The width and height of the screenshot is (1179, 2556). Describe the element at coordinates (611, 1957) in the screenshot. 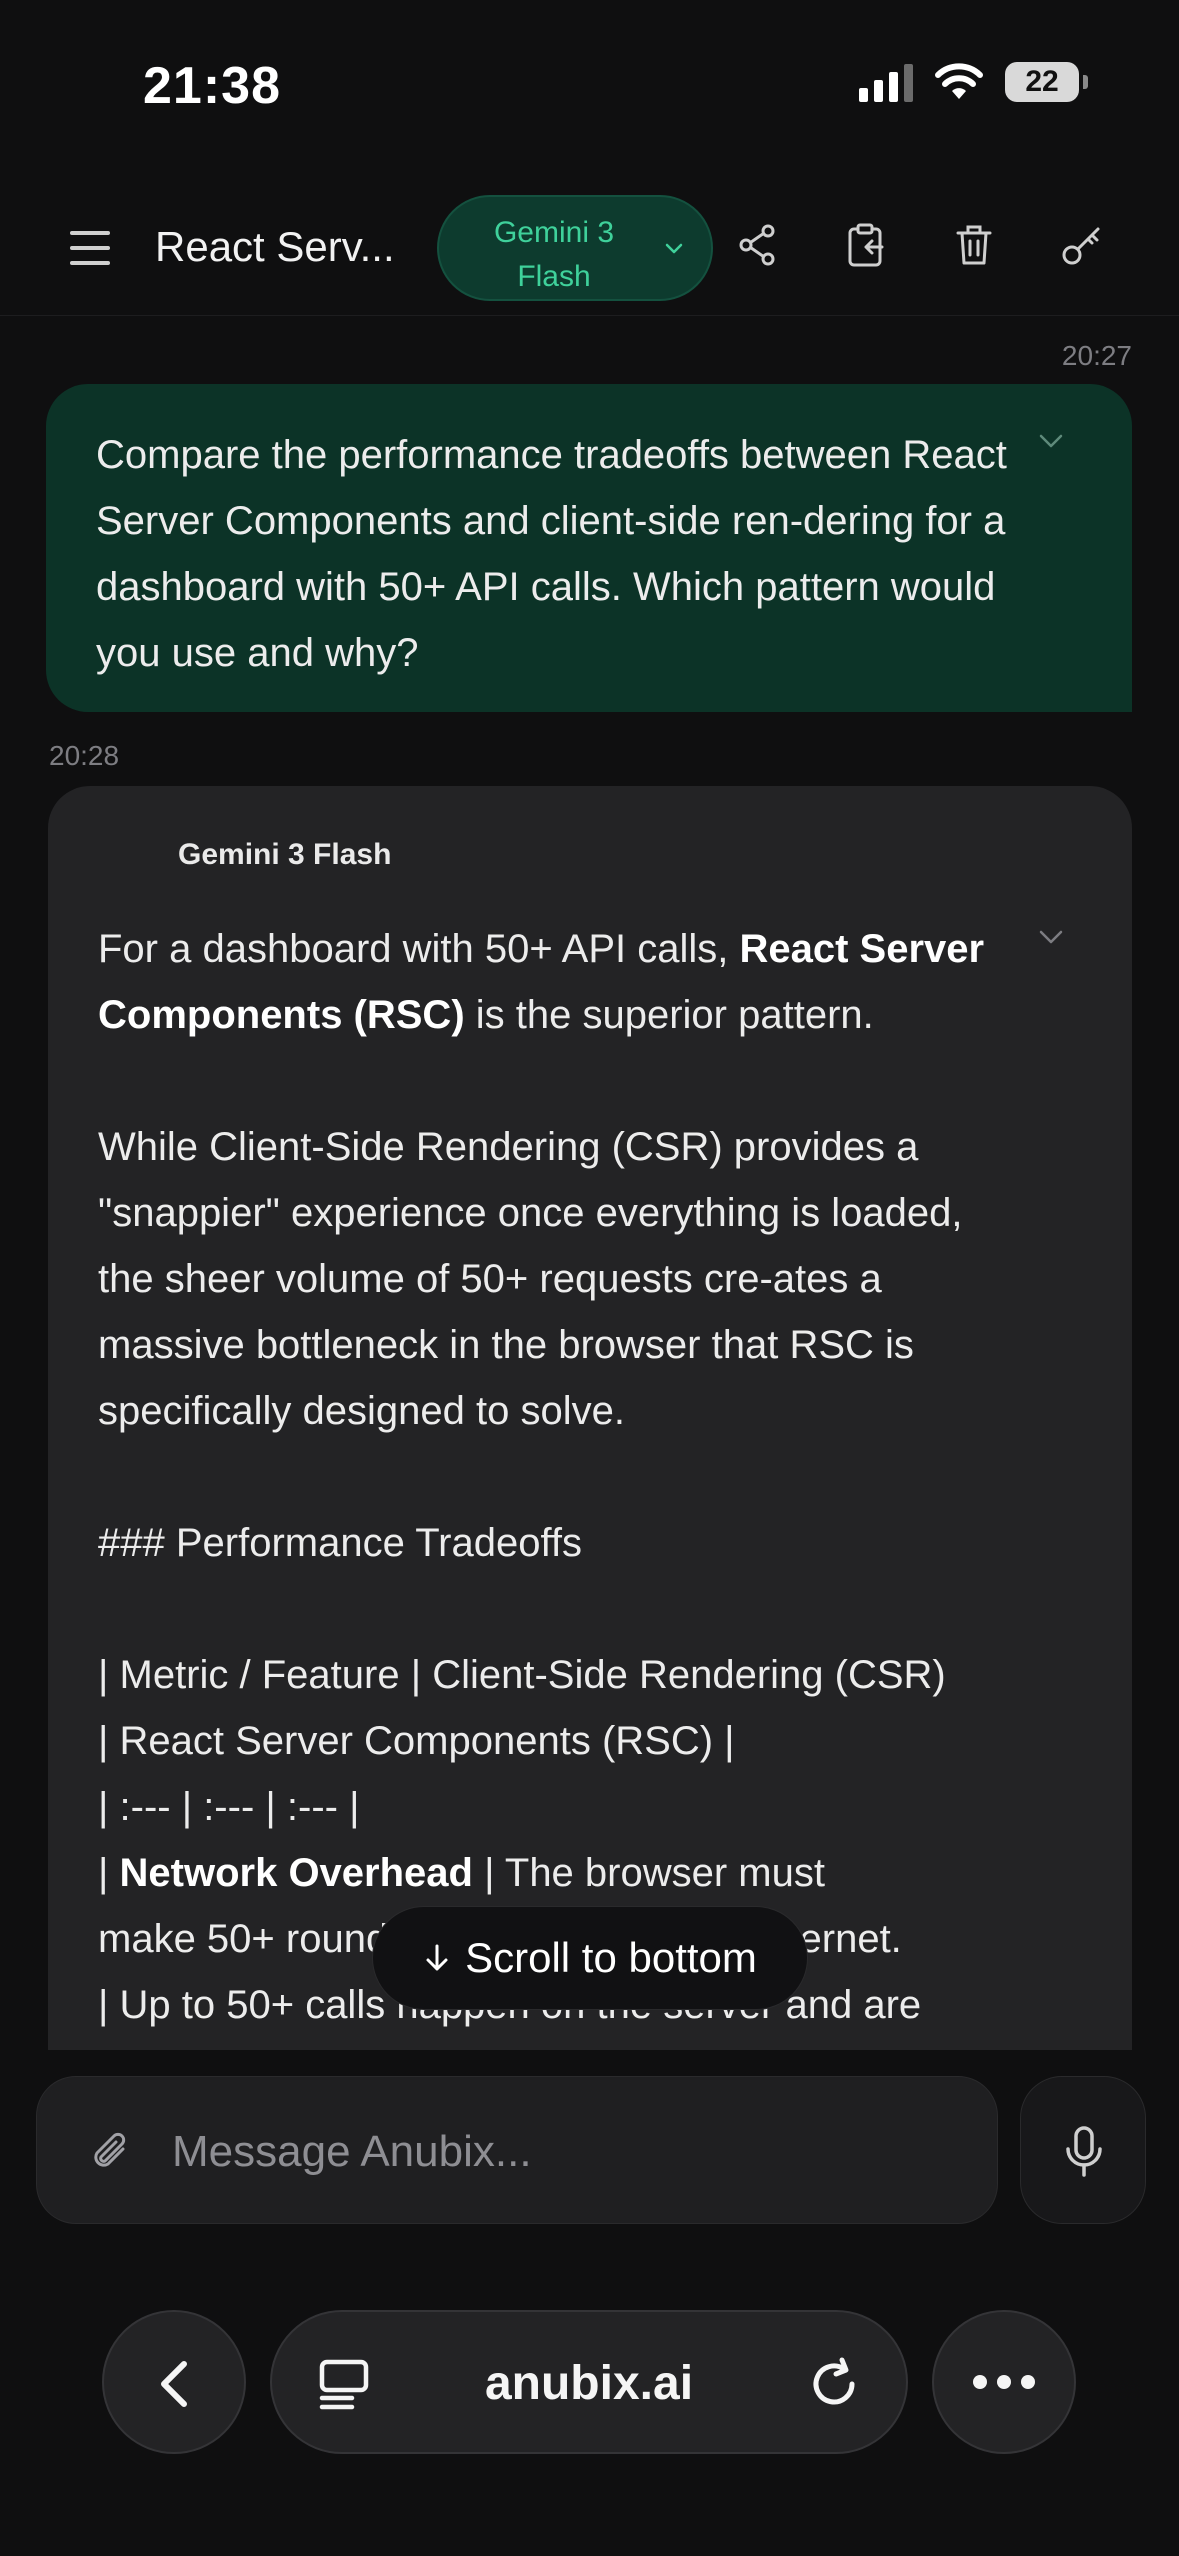

I see `scroll-to-bottom-label: Scroll to bottom` at that location.